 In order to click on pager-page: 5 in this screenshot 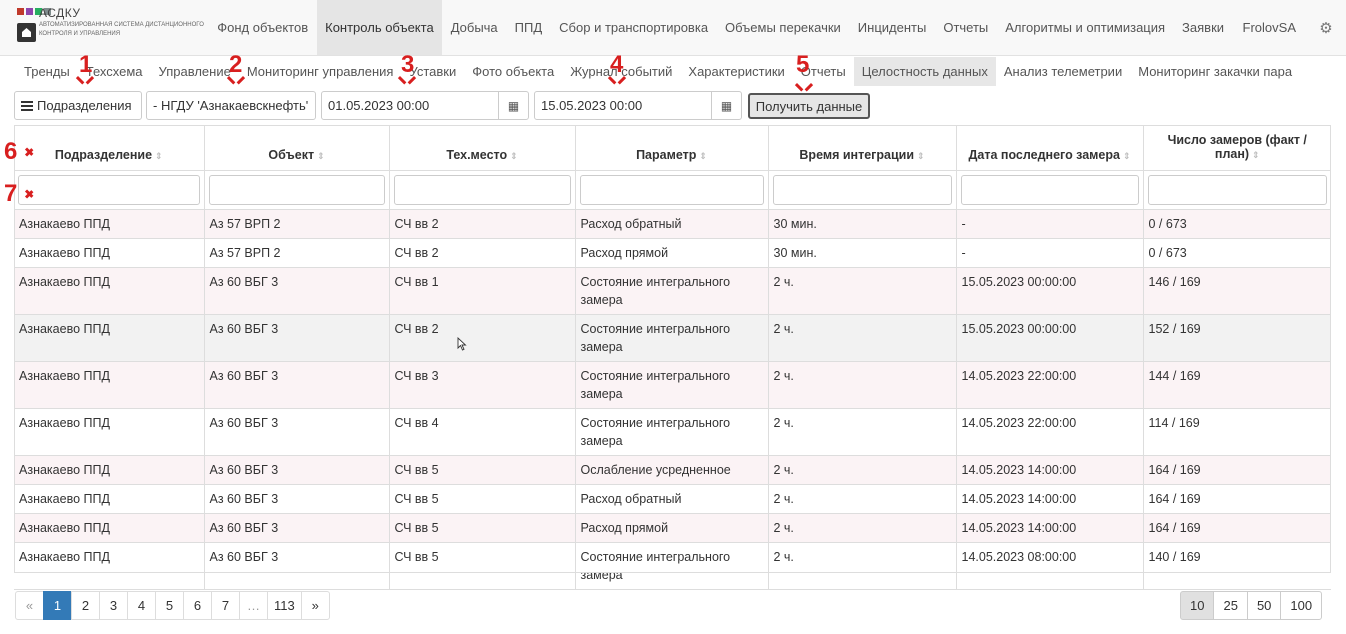, I will do `click(169, 605)`.